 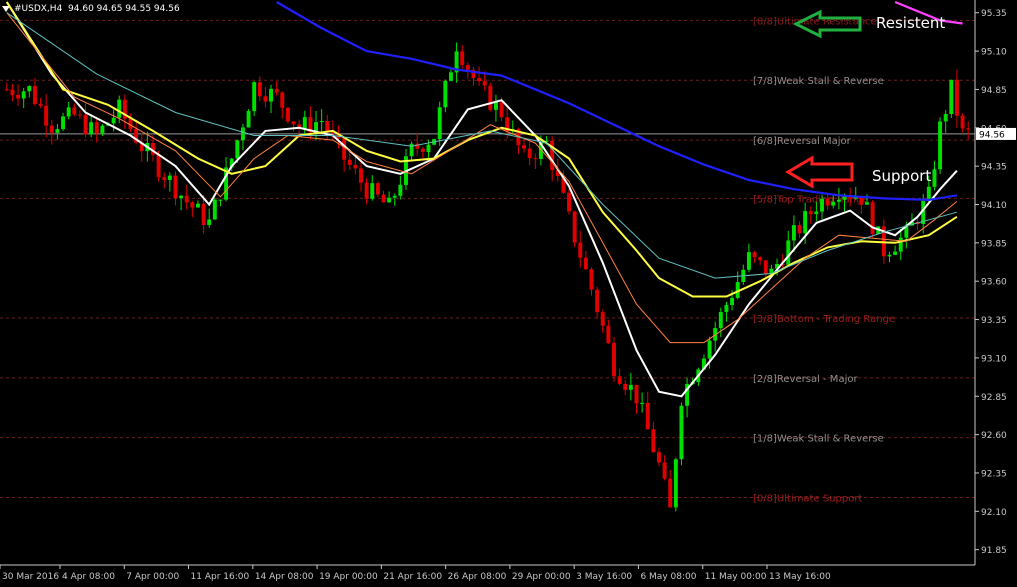 I want to click on time-tick-label: 4 Apr 08:00, so click(x=88, y=577).